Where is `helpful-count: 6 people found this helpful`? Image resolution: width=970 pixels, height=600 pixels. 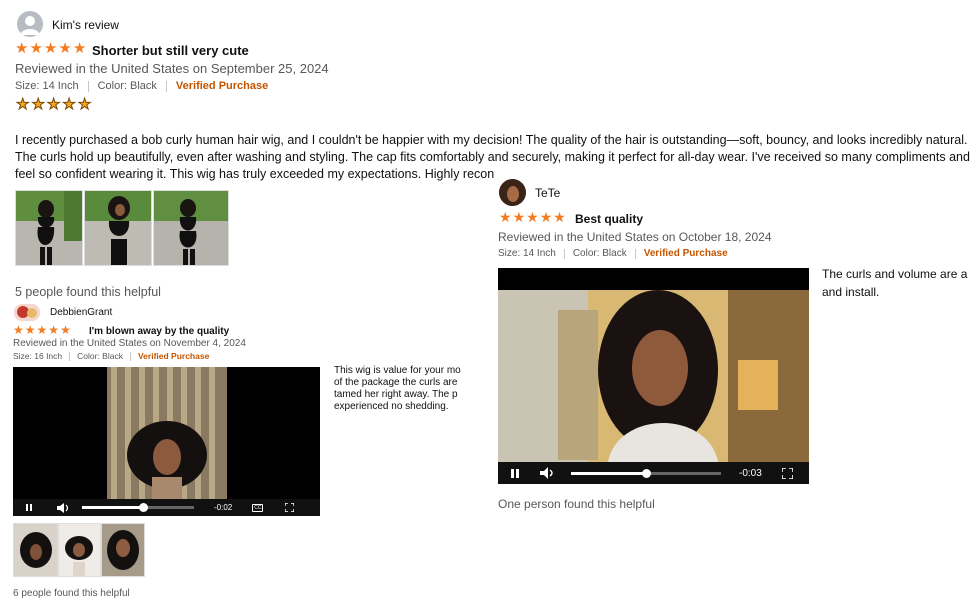
helpful-count: 6 people found this helpful is located at coordinates (71, 593).